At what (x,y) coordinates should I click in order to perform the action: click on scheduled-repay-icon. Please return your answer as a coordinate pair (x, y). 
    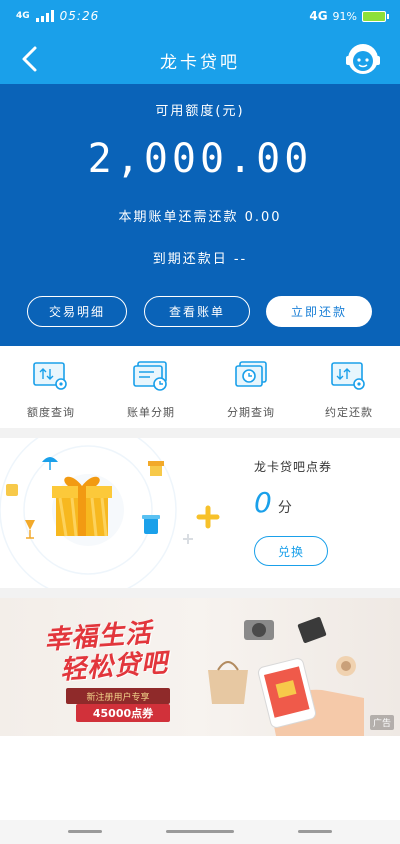
    Looking at the image, I should click on (348, 376).